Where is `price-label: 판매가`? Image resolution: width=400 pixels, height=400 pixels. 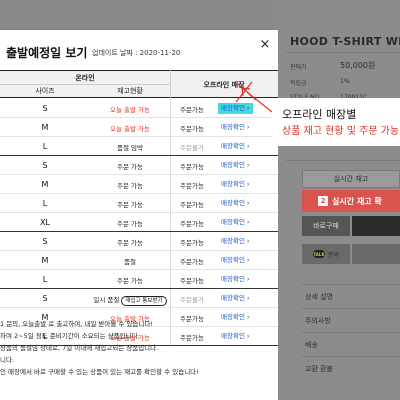
price-label: 판매가 is located at coordinates (298, 67).